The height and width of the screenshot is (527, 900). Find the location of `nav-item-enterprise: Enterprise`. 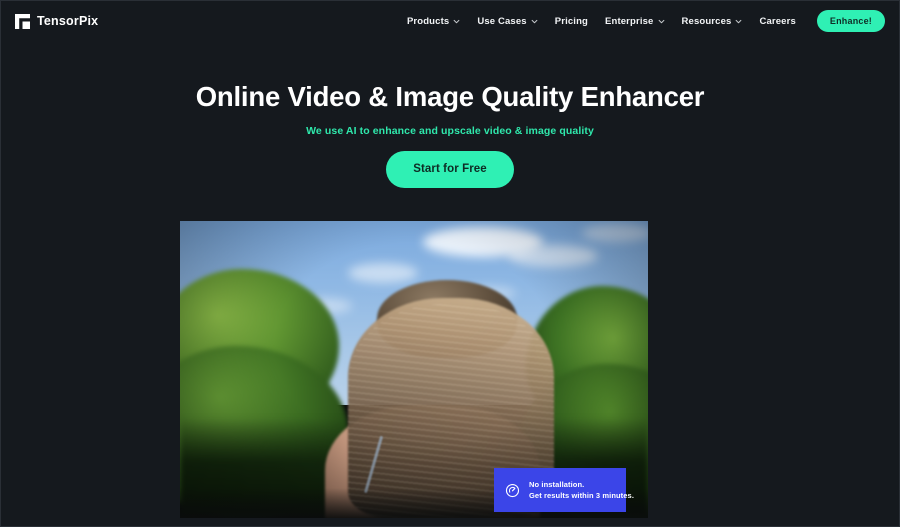

nav-item-enterprise: Enterprise is located at coordinates (635, 21).